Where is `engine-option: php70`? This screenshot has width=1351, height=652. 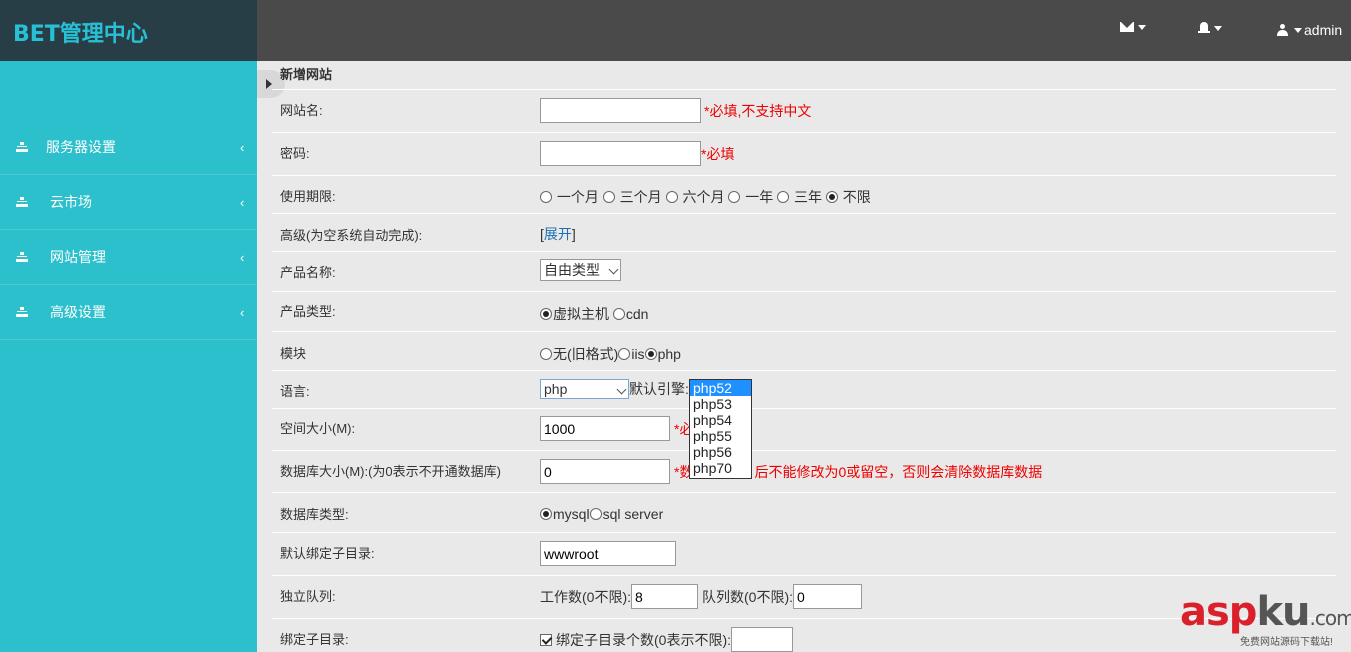
engine-option: php70 is located at coordinates (720, 468).